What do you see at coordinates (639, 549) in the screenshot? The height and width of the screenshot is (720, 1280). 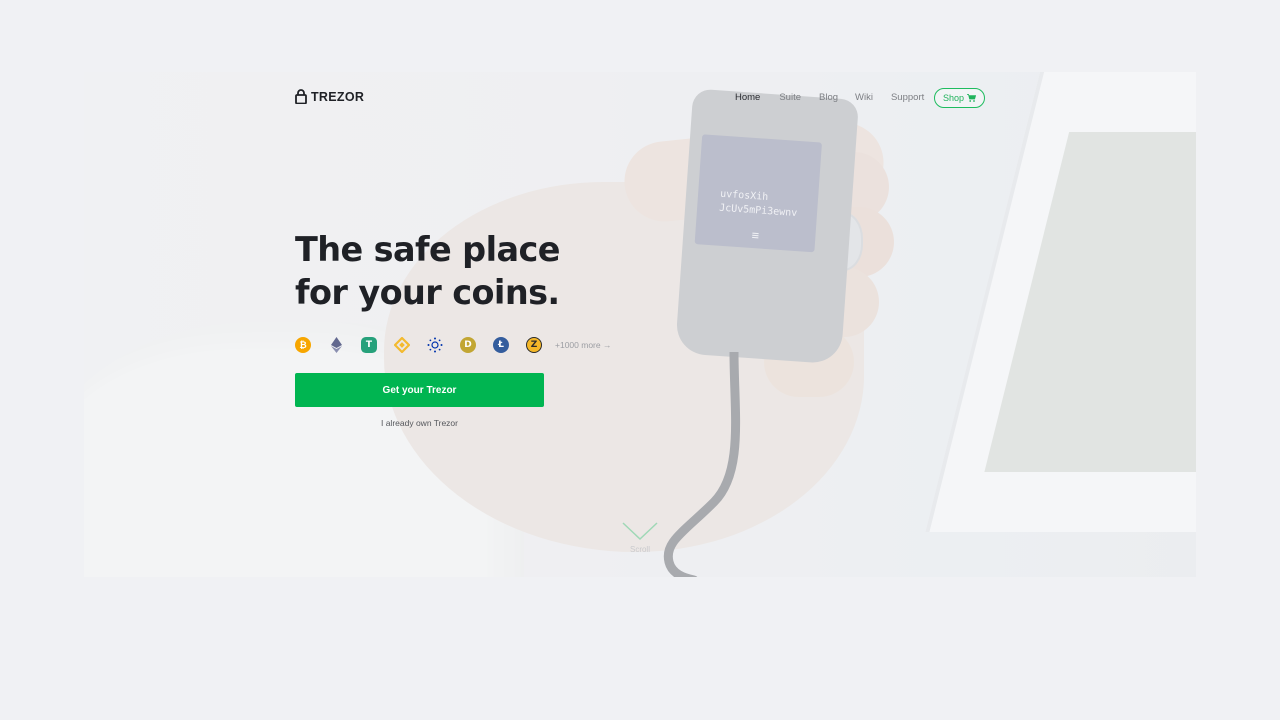 I see `scroll-label: Scroll` at bounding box center [639, 549].